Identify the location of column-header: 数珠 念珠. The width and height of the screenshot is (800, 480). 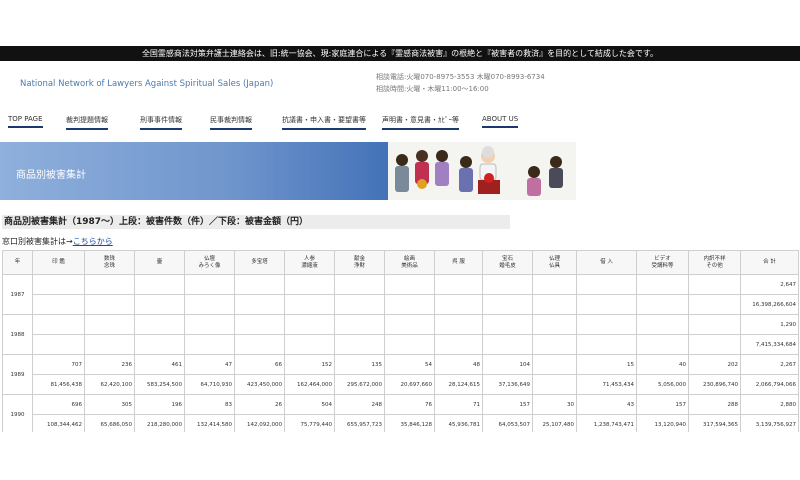
(109, 262).